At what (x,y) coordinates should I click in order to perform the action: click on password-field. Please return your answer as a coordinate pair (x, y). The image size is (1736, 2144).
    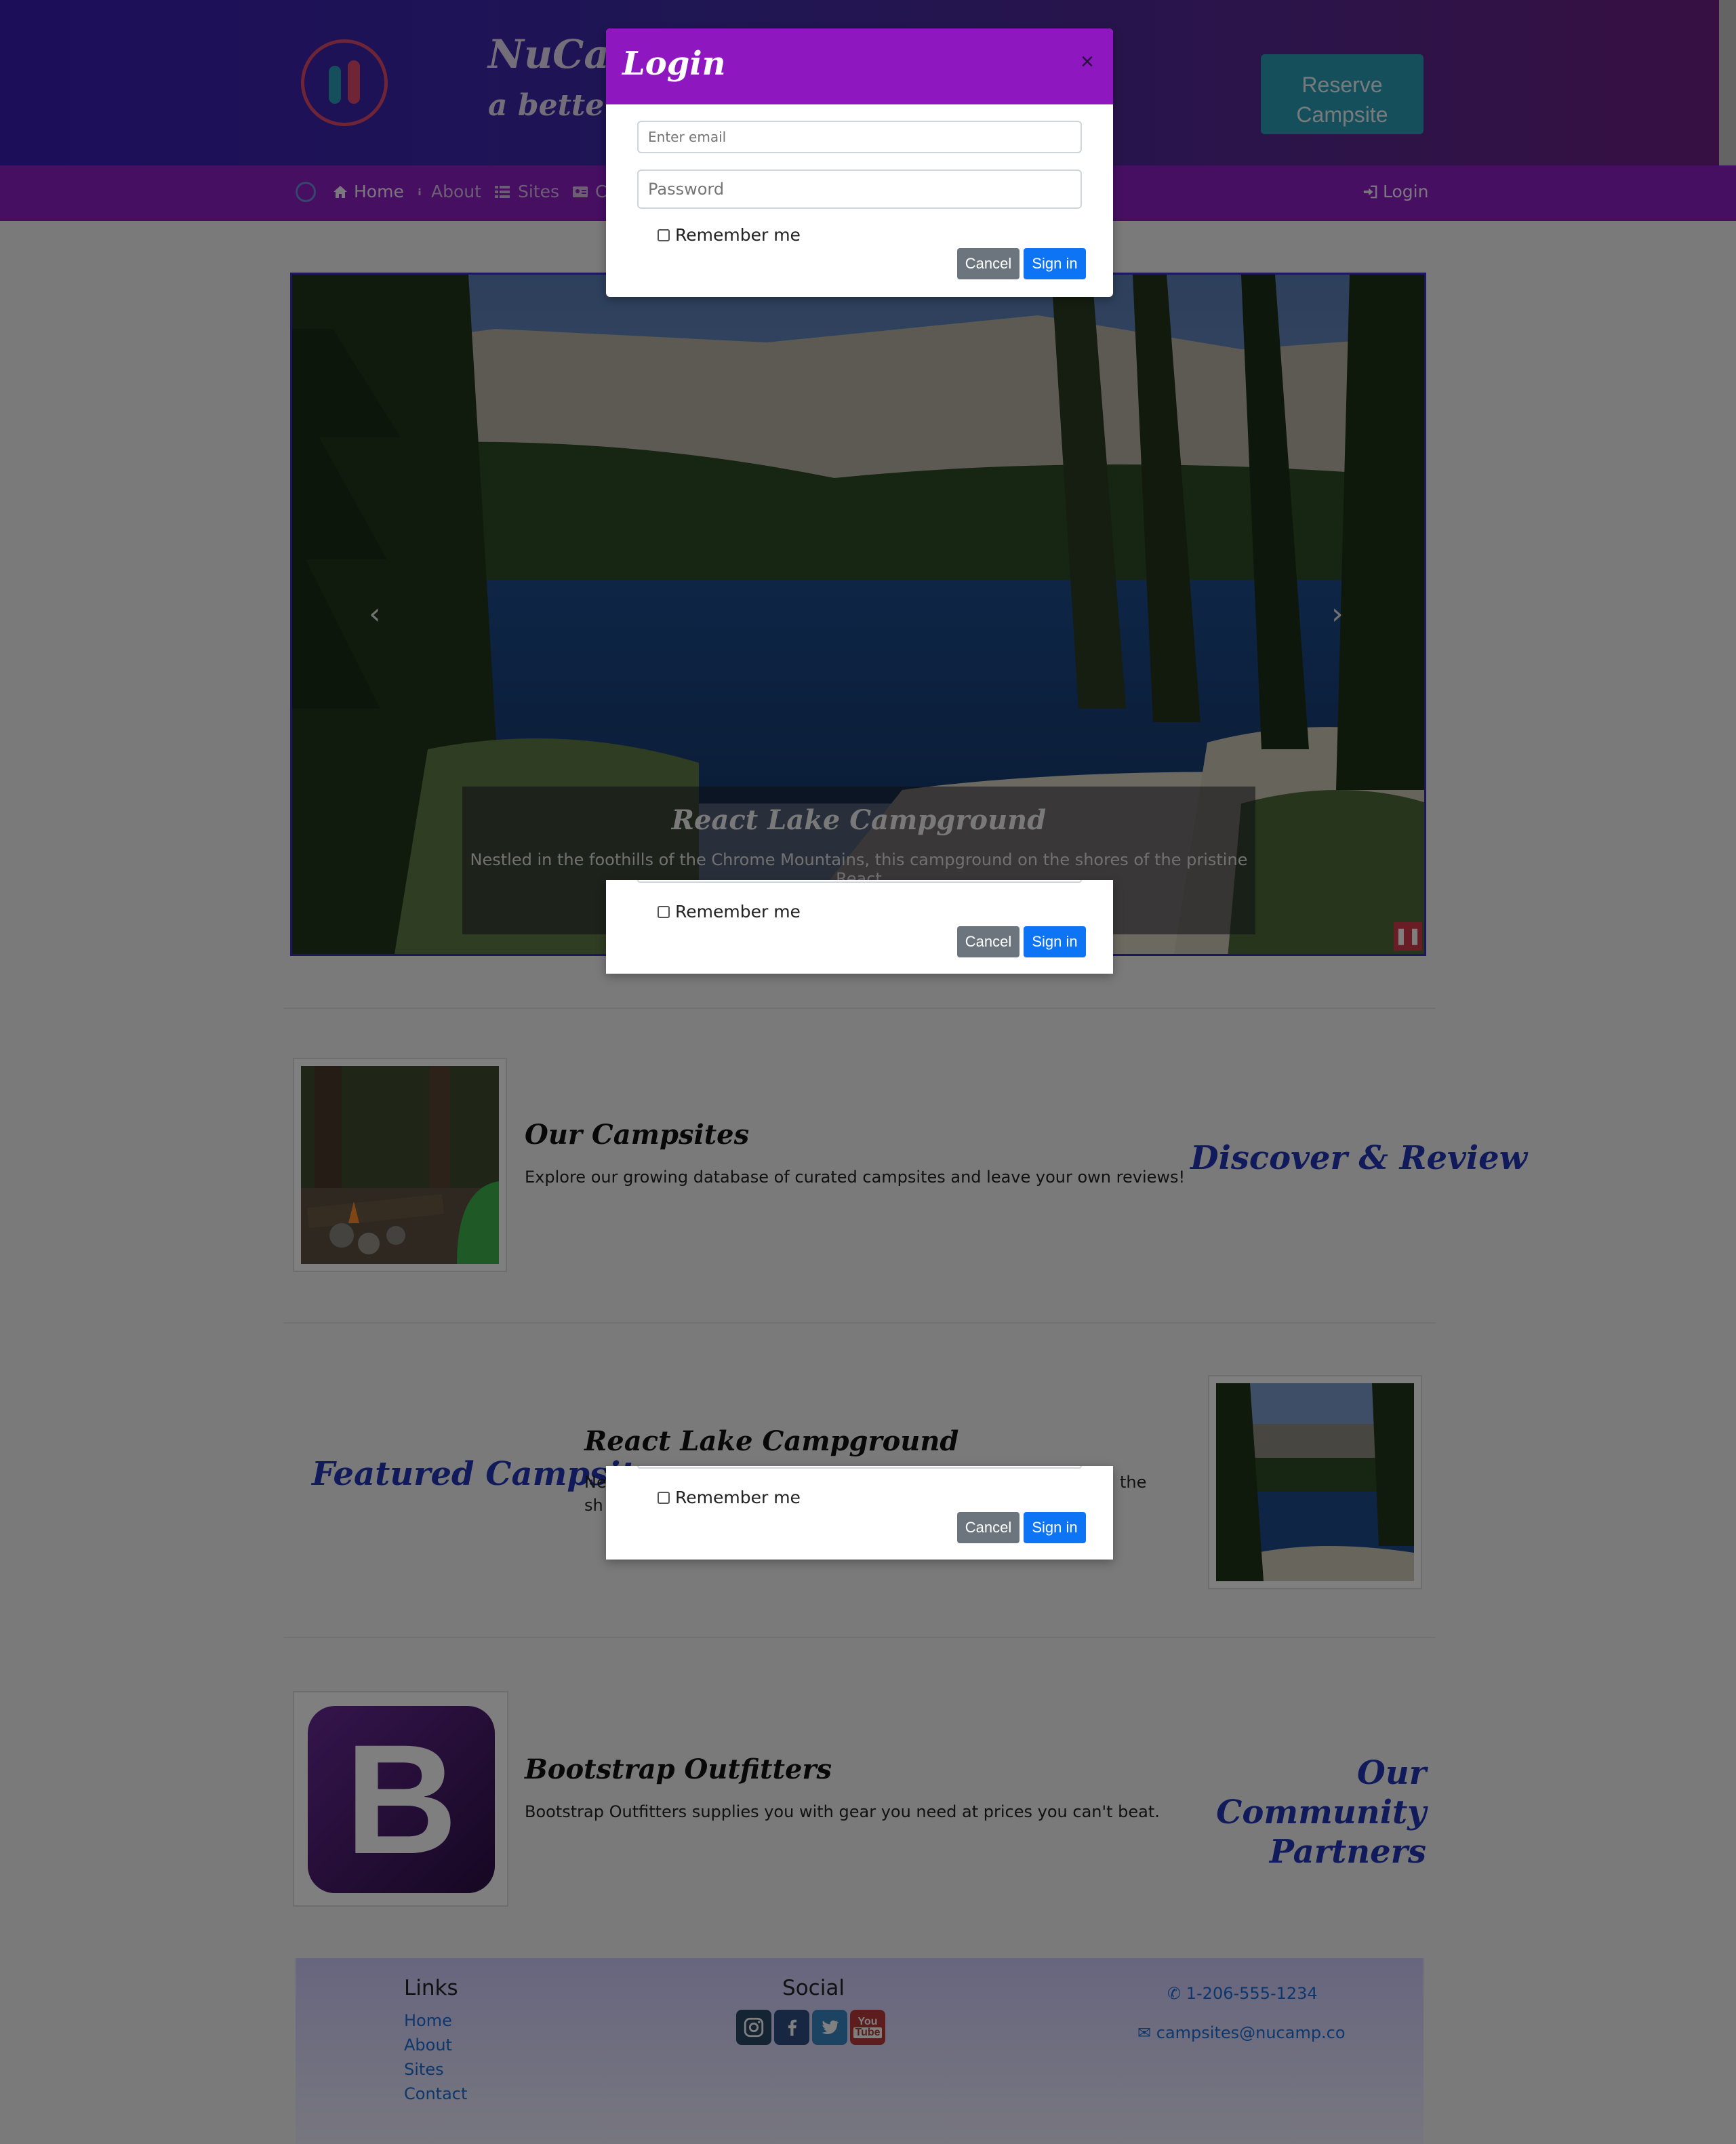
    Looking at the image, I should click on (860, 190).